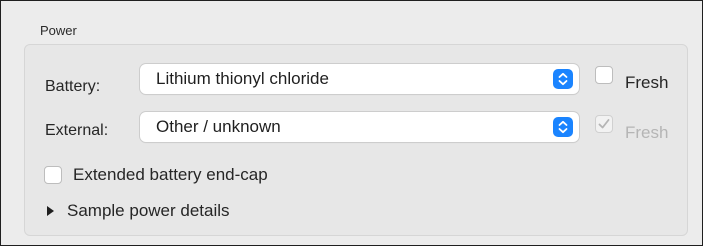  What do you see at coordinates (148, 211) in the screenshot?
I see `sample-power-details-label: Sample power details` at bounding box center [148, 211].